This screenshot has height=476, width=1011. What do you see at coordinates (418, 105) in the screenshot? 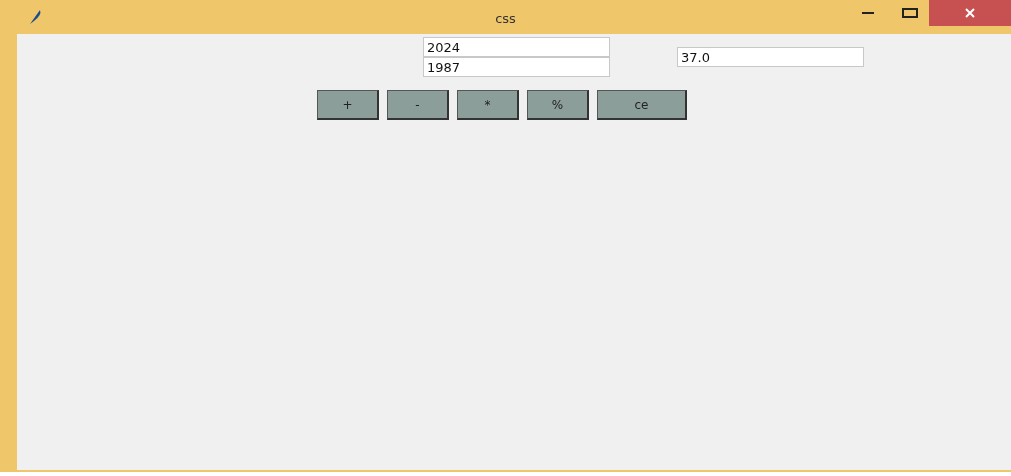
I see `operator-button: -` at bounding box center [418, 105].